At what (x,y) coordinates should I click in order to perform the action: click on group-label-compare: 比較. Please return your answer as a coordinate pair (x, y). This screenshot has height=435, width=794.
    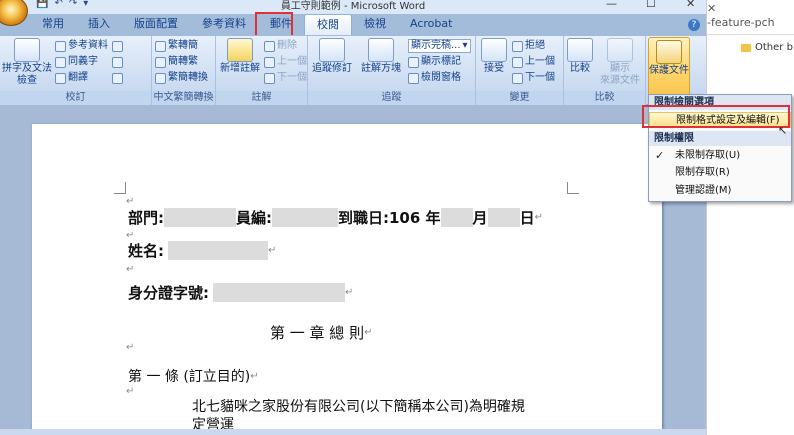
    Looking at the image, I should click on (604, 98).